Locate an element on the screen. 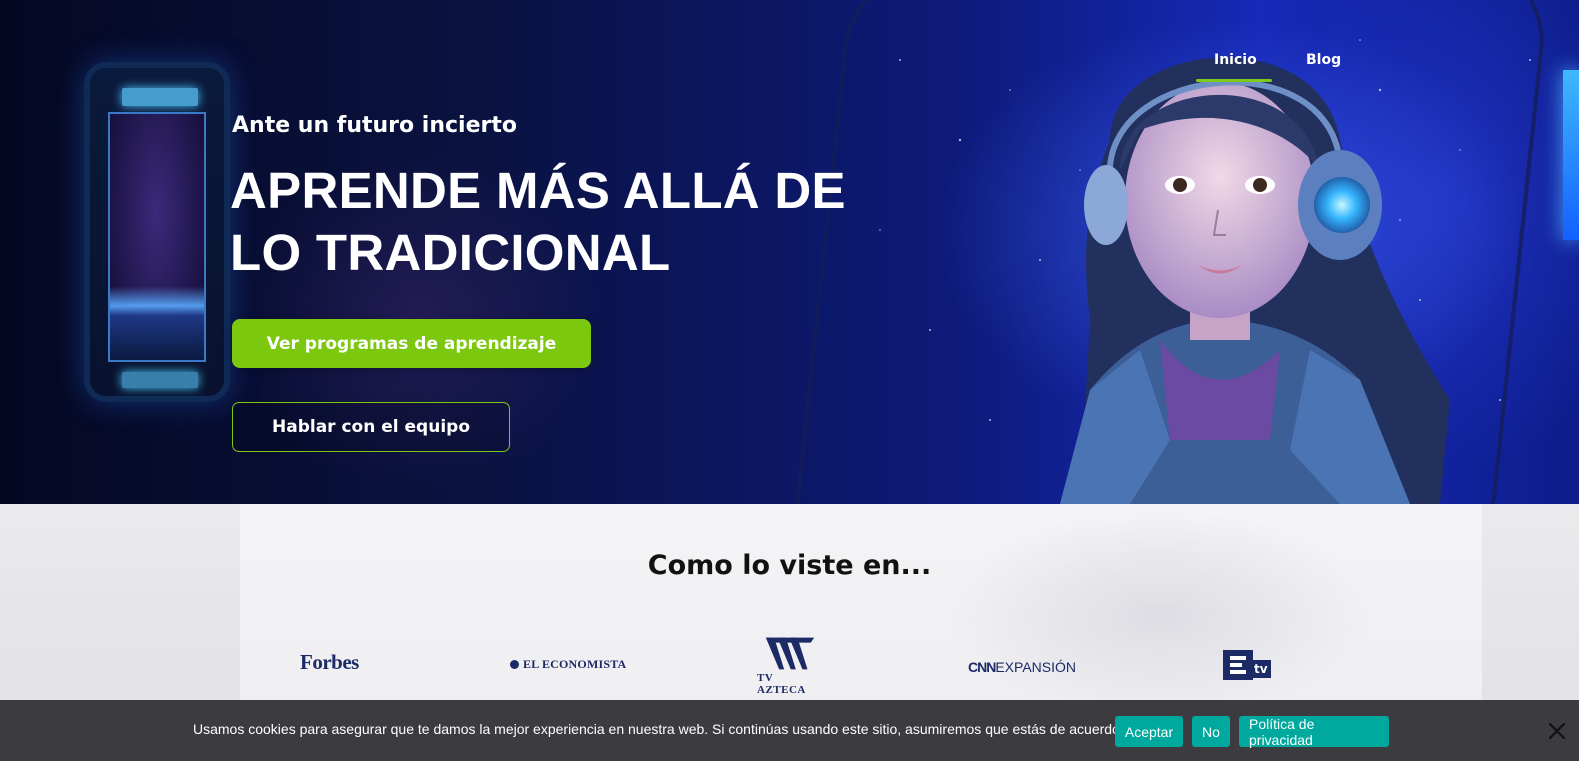 Image resolution: width=1579 pixels, height=761 pixels. cookie-accept-button: Aceptar is located at coordinates (1149, 731).